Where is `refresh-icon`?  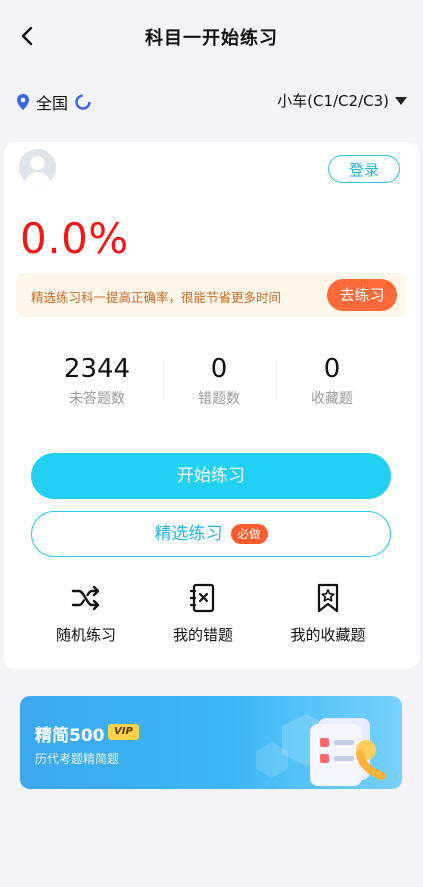 refresh-icon is located at coordinates (83, 102).